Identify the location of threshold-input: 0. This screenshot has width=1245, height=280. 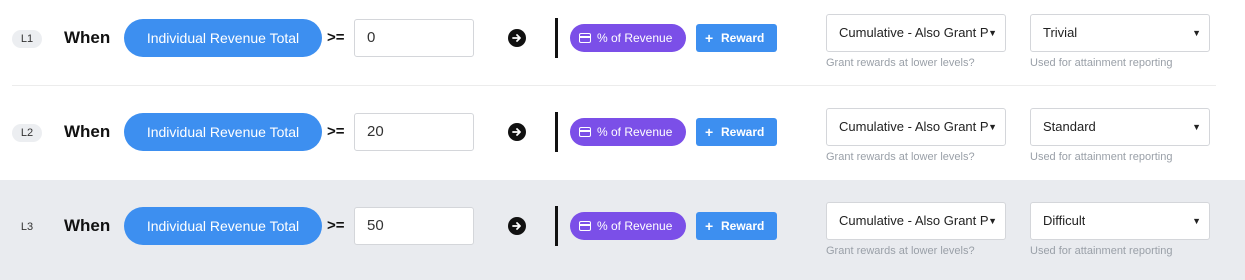
(414, 38).